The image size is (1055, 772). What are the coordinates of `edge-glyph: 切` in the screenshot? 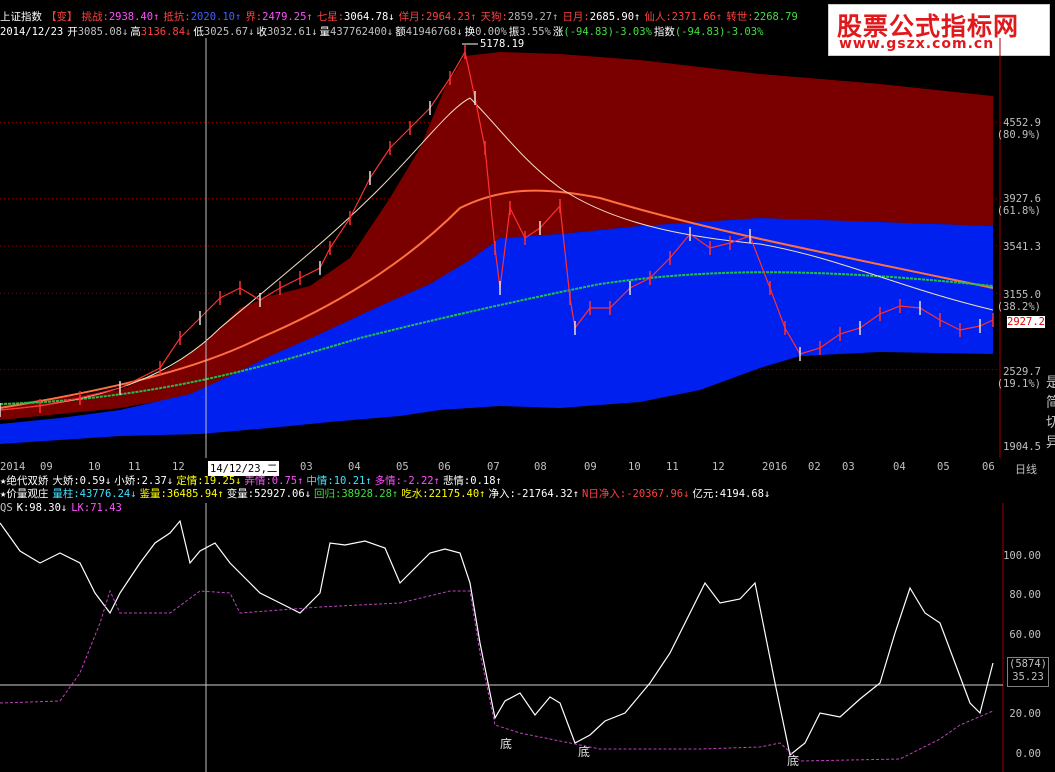 It's located at (1050, 423).